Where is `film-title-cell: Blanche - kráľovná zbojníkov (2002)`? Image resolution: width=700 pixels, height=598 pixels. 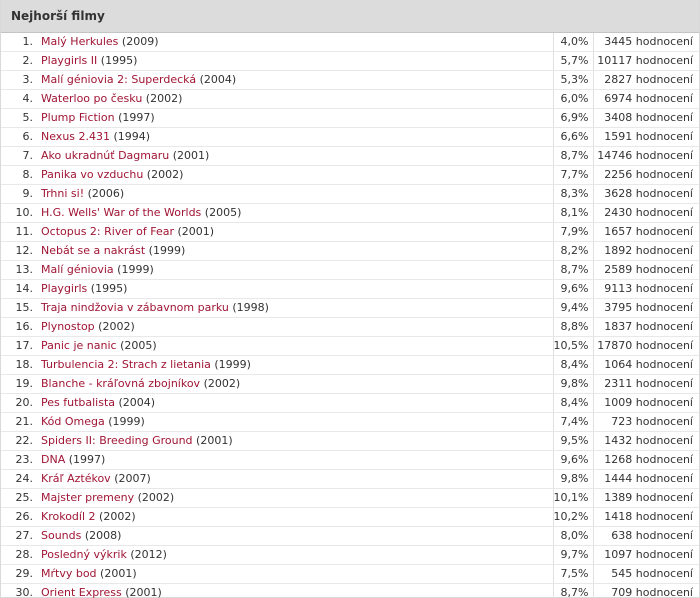
film-title-cell: Blanche - kráľovná zbojníkov (2002) is located at coordinates (296, 384).